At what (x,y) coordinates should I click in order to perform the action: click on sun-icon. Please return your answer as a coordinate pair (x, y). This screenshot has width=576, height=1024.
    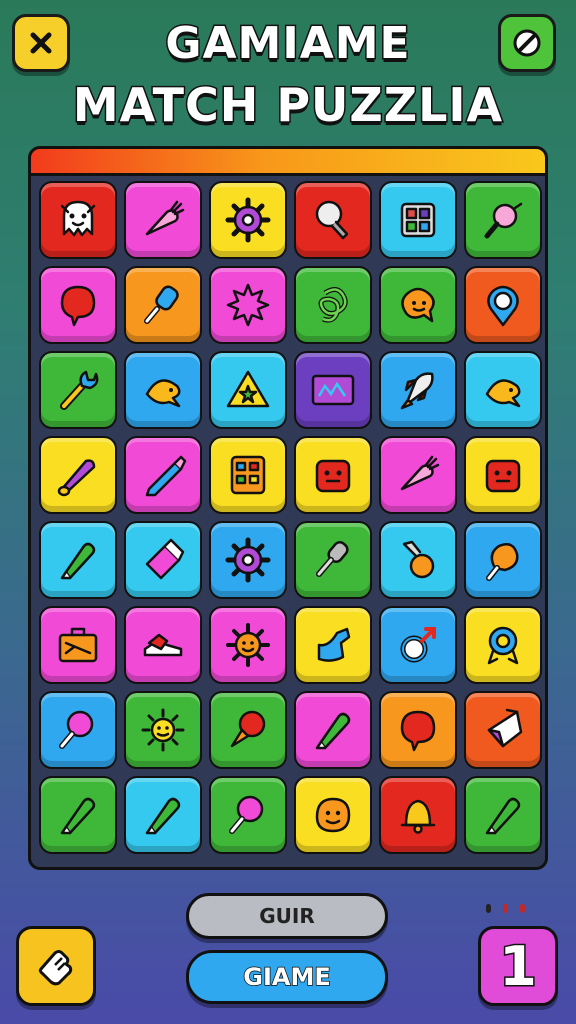
    Looking at the image, I should click on (248, 305).